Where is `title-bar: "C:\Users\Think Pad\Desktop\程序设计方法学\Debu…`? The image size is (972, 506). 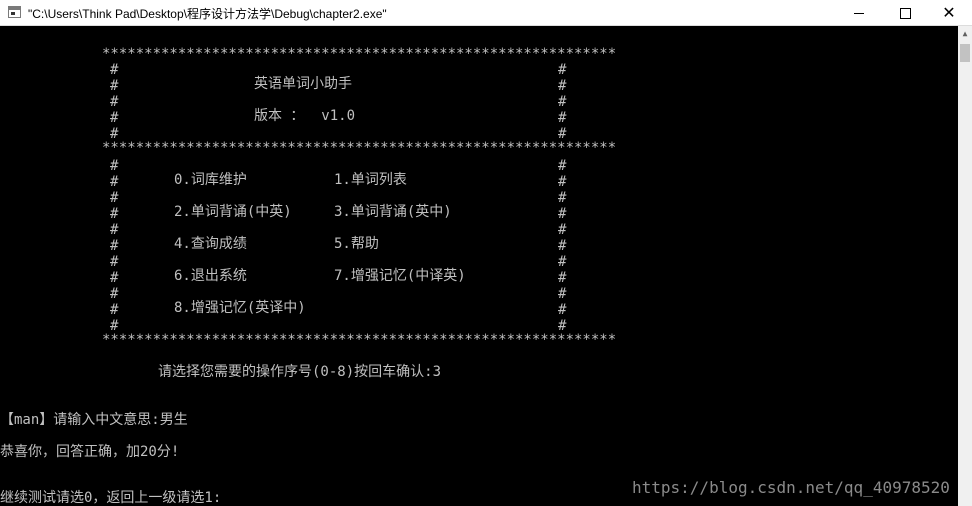
title-bar: "C:\Users\Think Pad\Desktop\程序设计方法学\Debu… is located at coordinates (486, 13).